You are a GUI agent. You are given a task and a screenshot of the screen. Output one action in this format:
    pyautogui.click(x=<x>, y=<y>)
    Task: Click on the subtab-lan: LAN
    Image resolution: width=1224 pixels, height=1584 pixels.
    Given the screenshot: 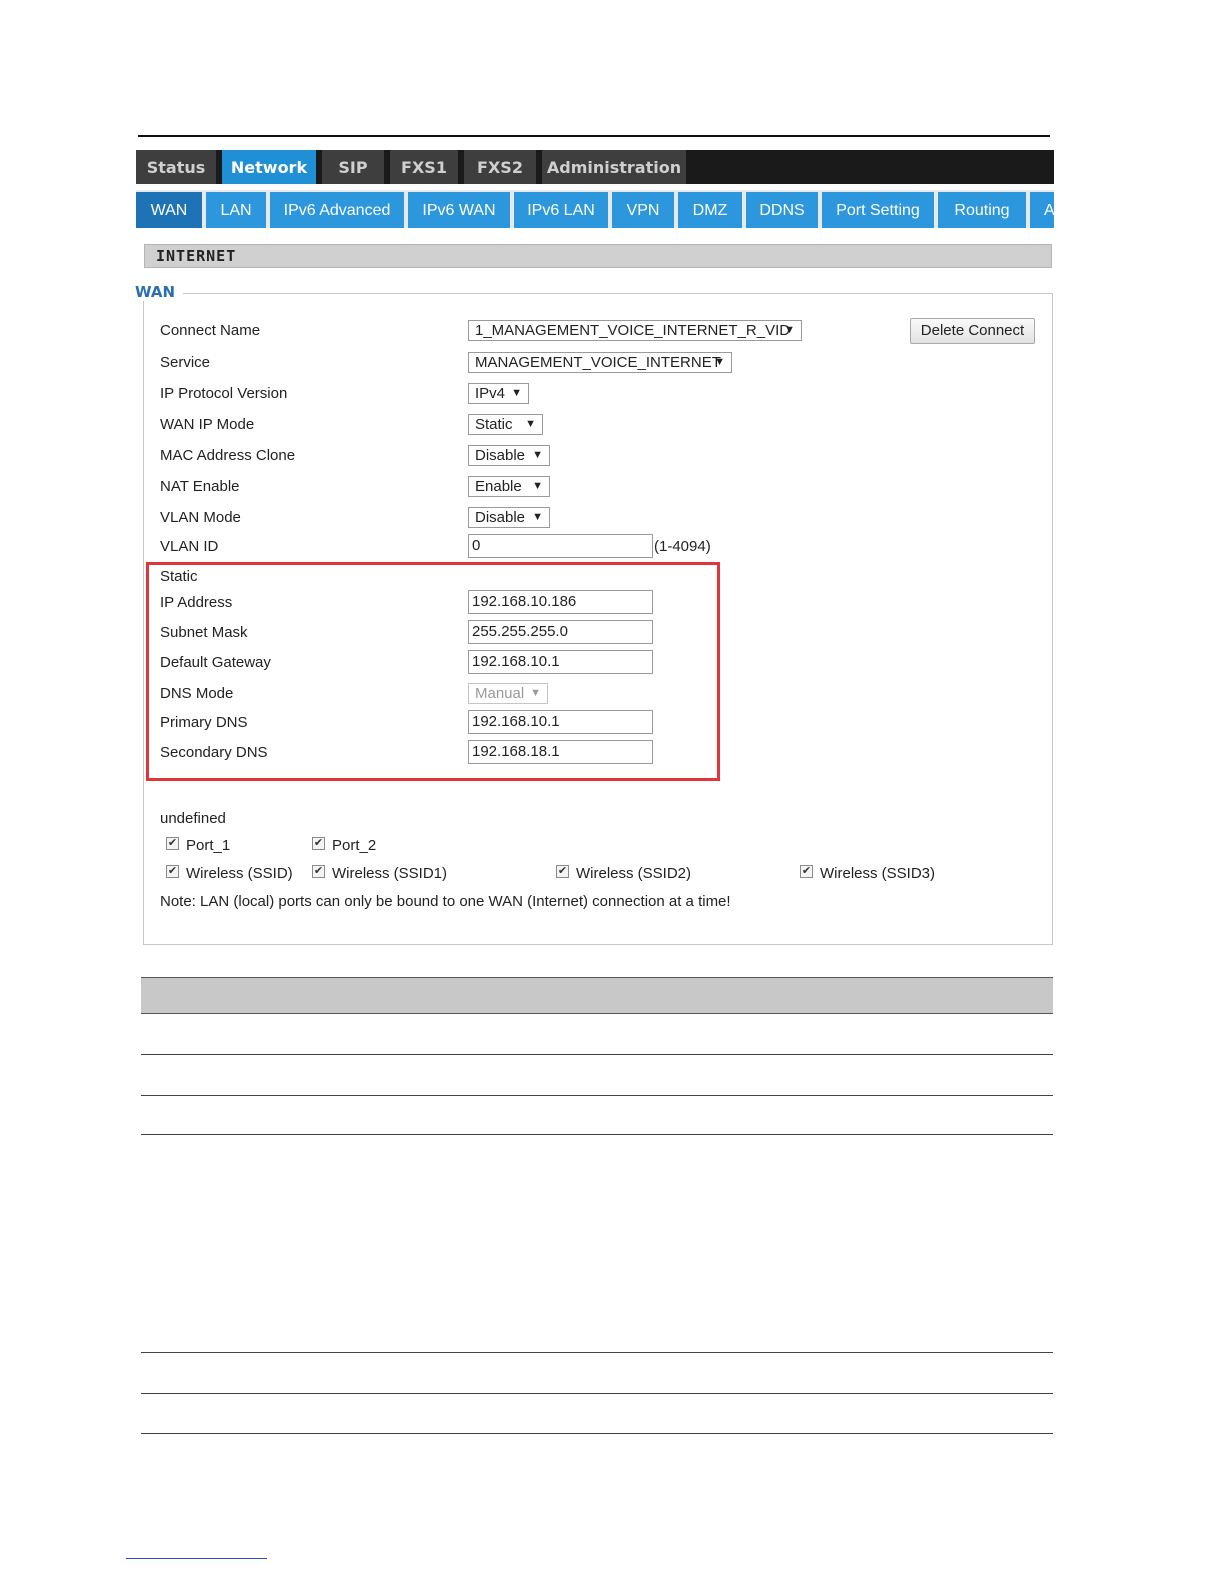 What is the action you would take?
    pyautogui.click(x=236, y=210)
    